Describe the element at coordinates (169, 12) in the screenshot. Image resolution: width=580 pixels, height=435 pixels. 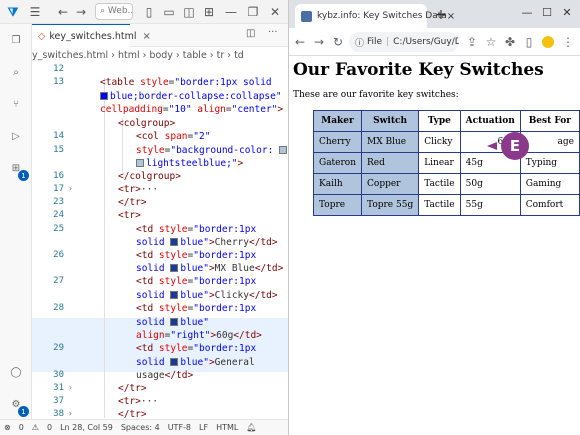
I see `layout-panel-icon: ▭` at that location.